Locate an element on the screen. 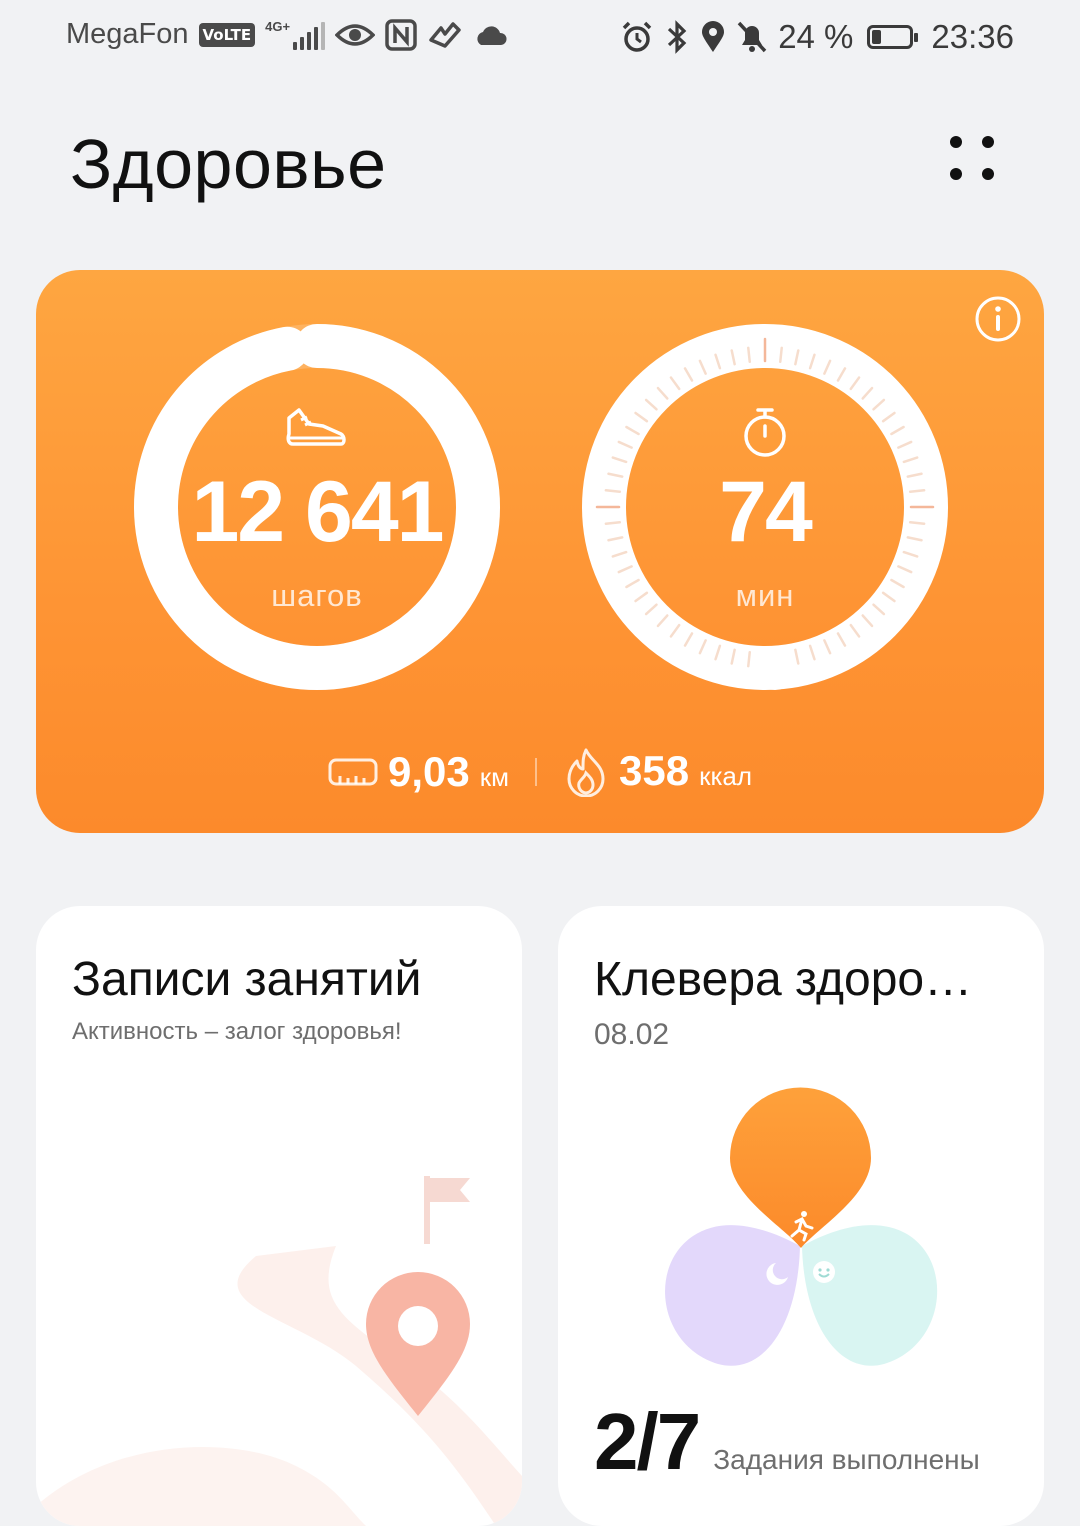  steps-ring: 12 641 шагов is located at coordinates (317, 507).